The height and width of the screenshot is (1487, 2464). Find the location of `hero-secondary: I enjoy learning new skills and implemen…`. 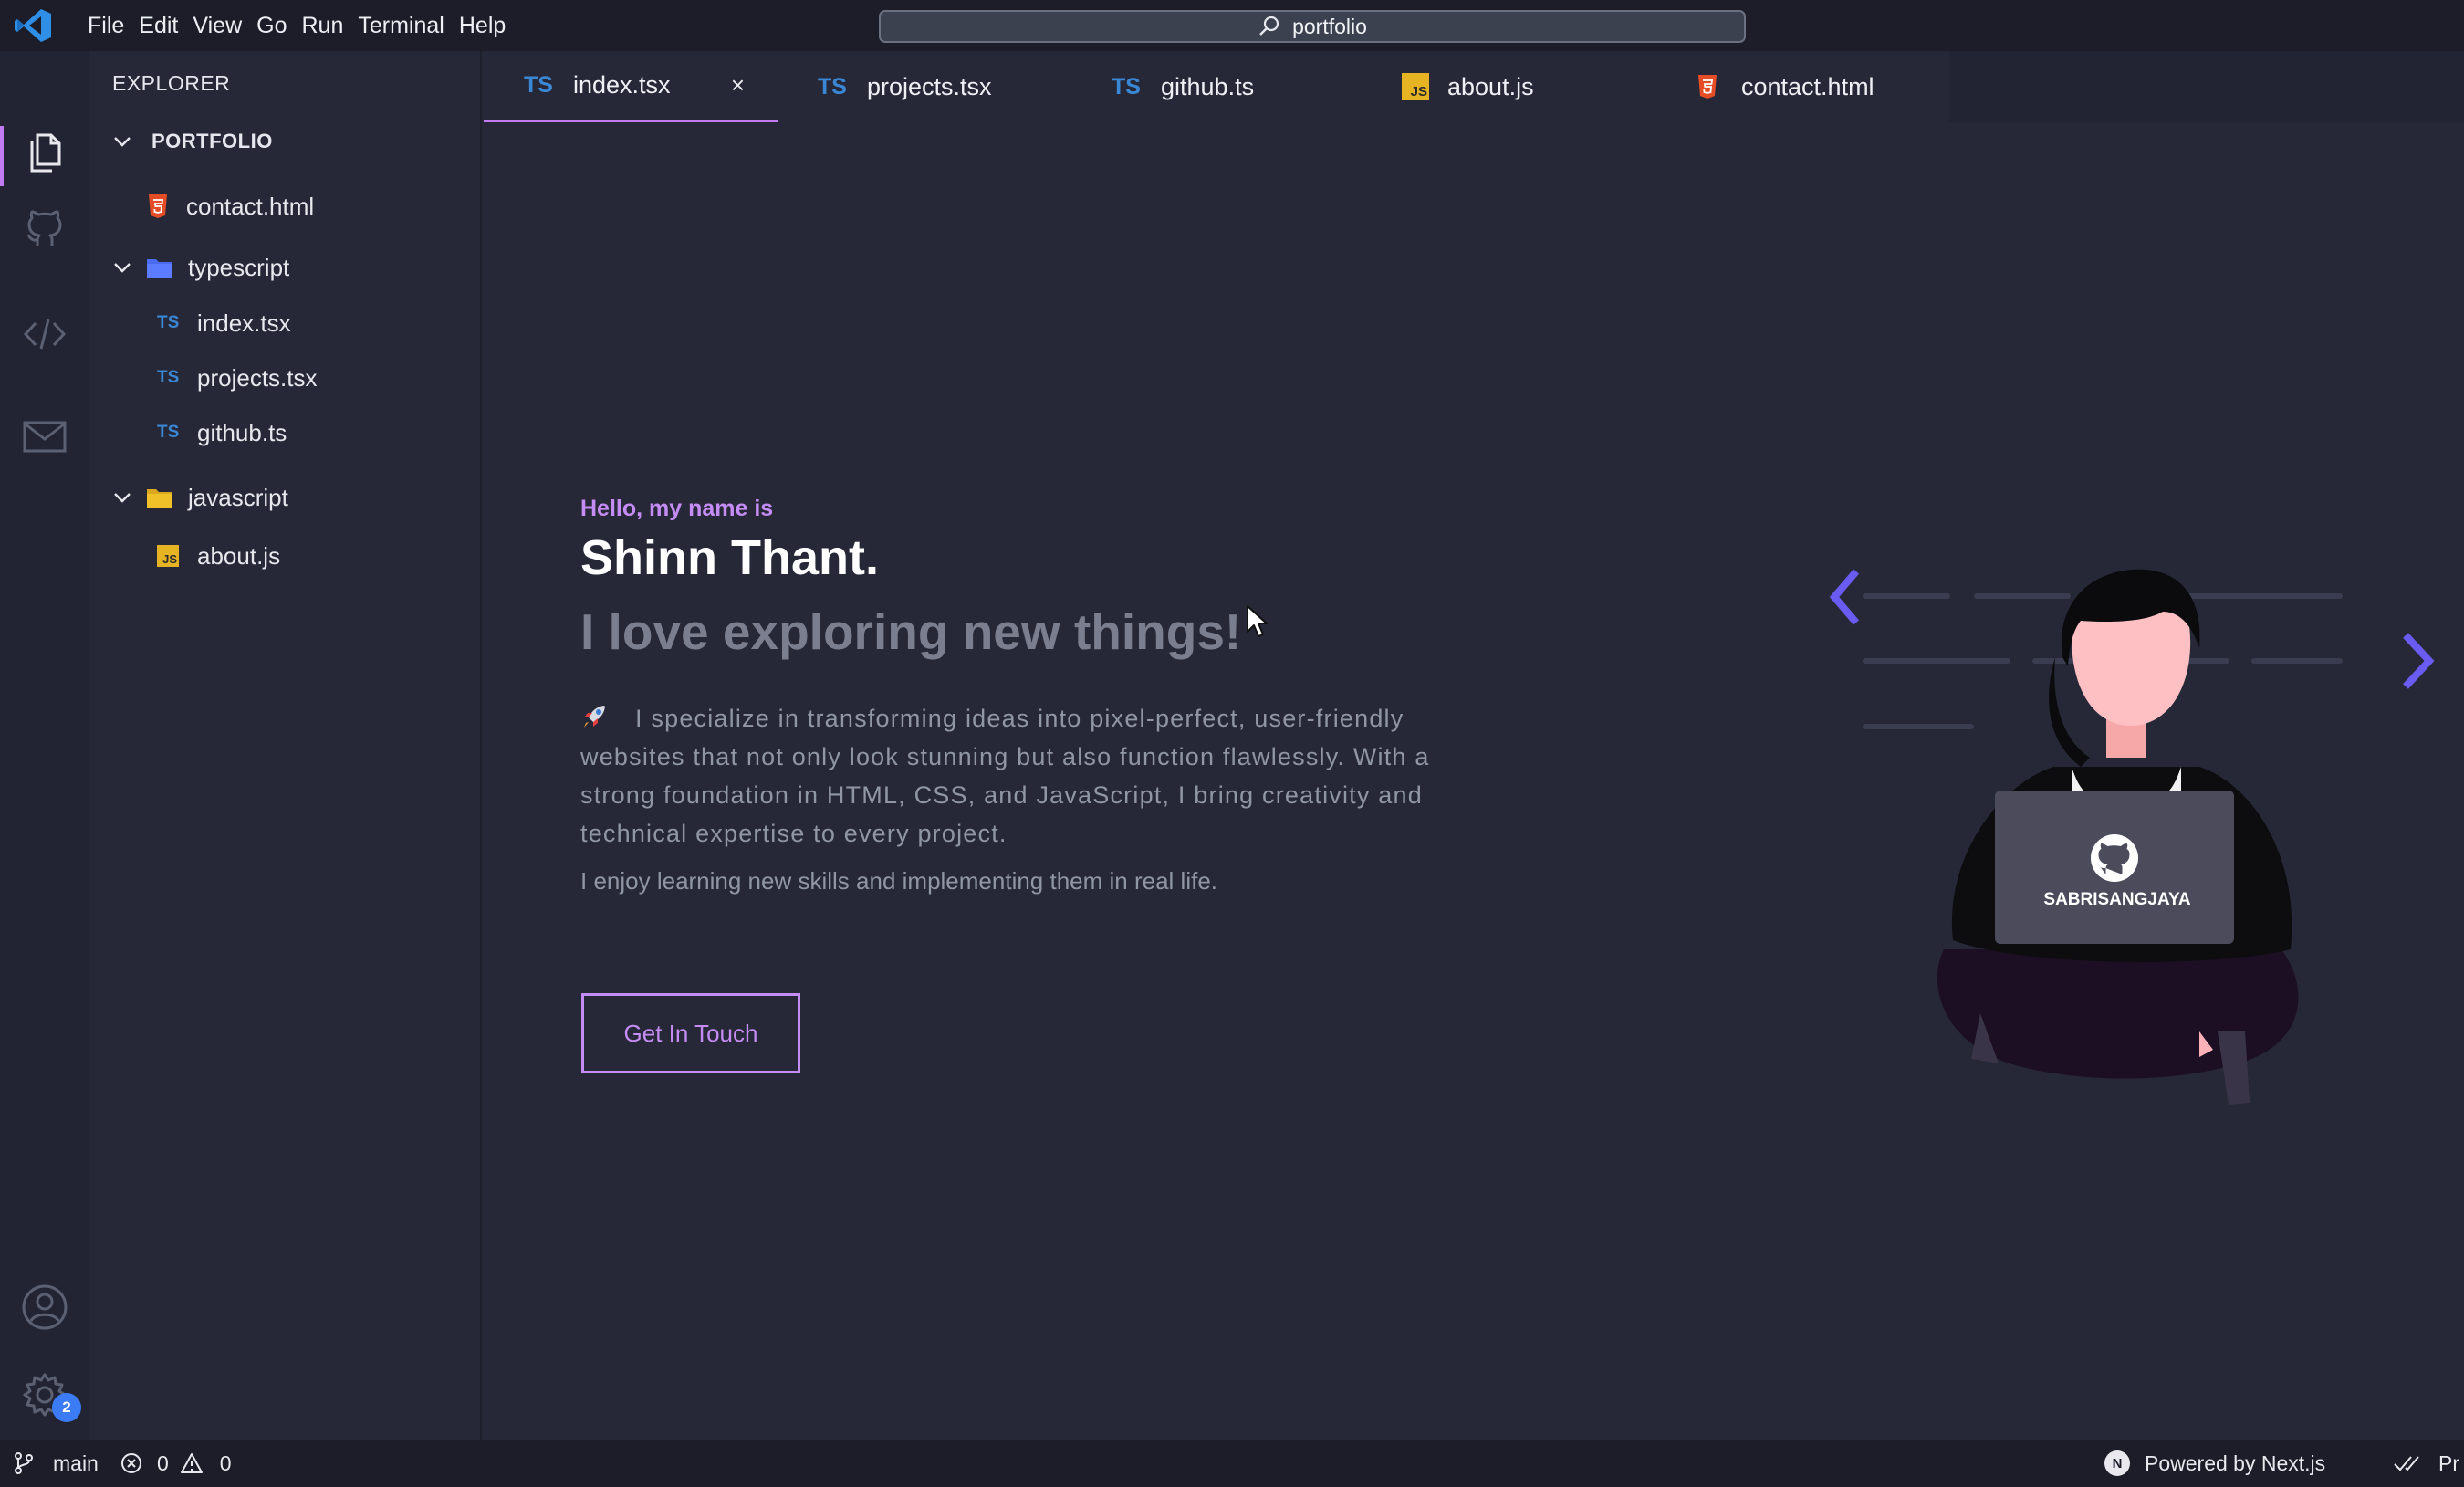

hero-secondary: I enjoy learning new skills and implemen… is located at coordinates (899, 881).